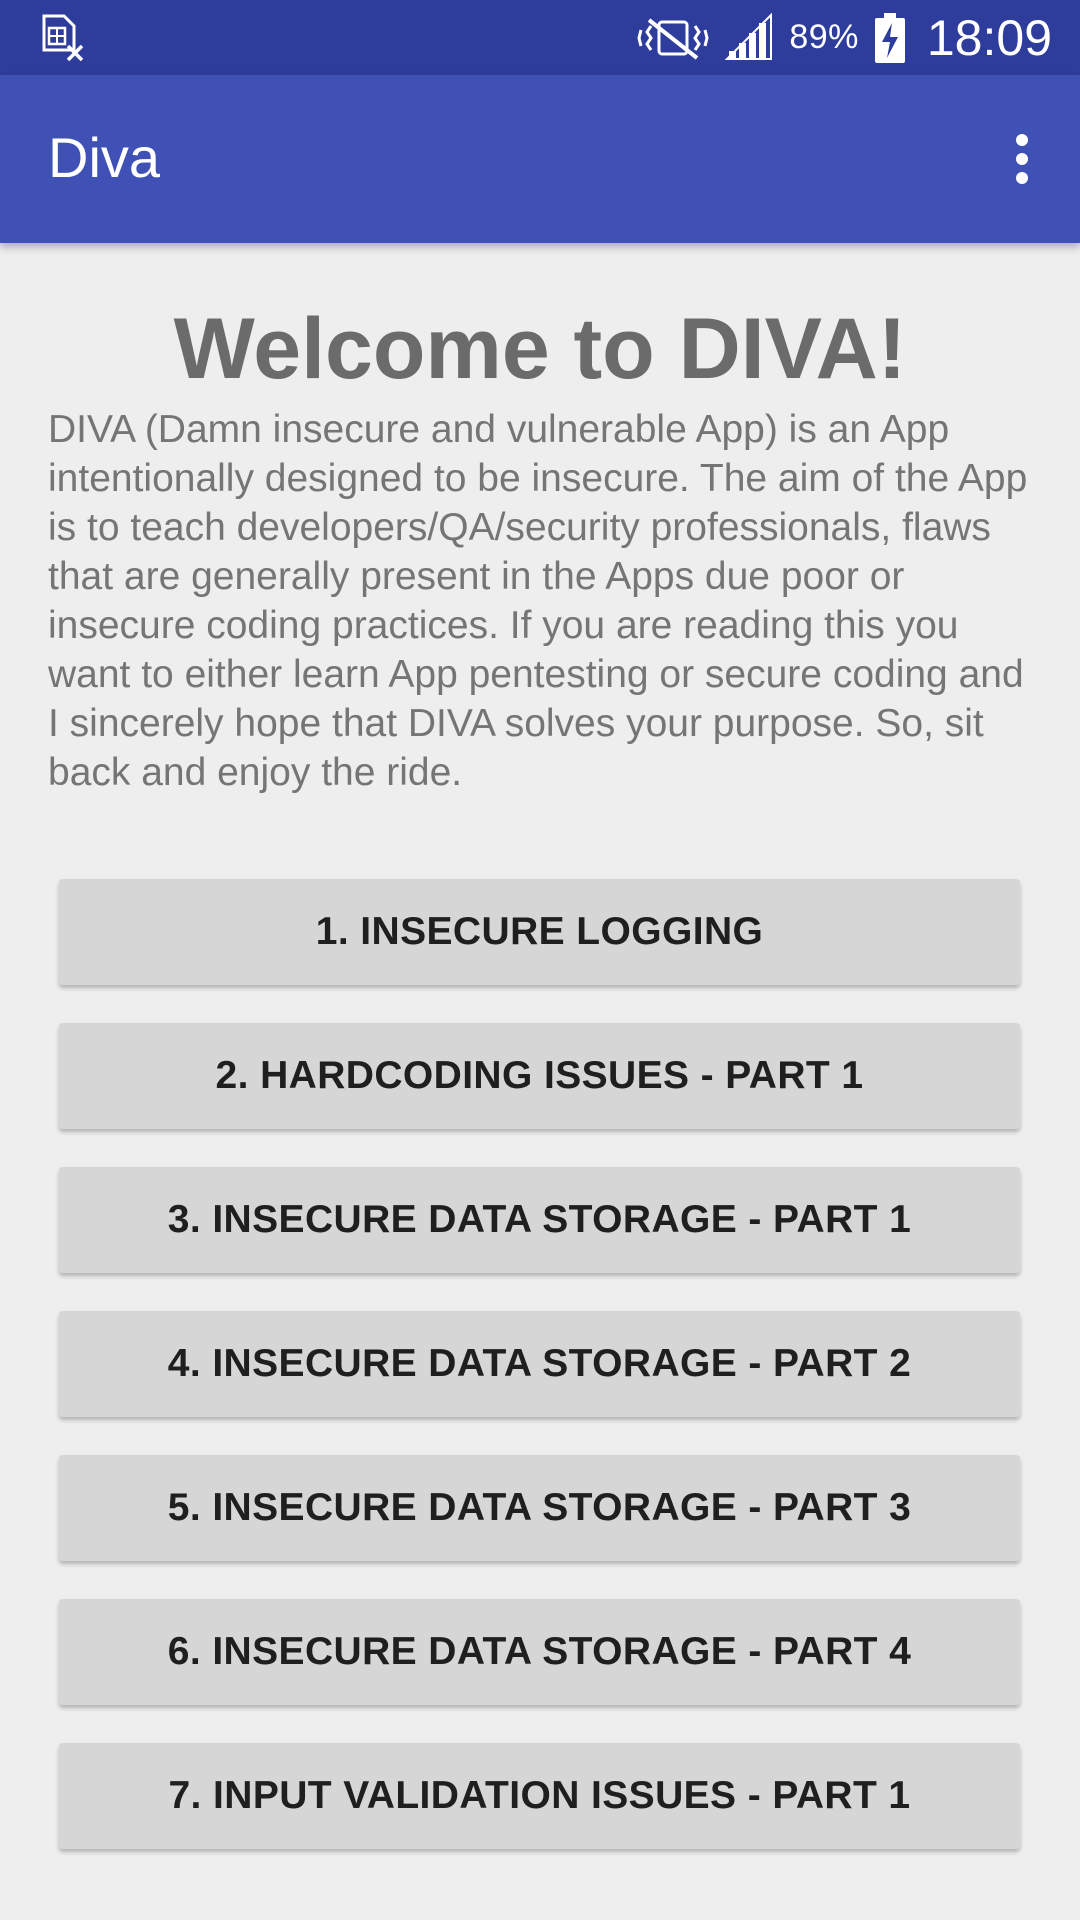 The width and height of the screenshot is (1080, 1920). What do you see at coordinates (540, 159) in the screenshot?
I see `app-bar: Diva` at bounding box center [540, 159].